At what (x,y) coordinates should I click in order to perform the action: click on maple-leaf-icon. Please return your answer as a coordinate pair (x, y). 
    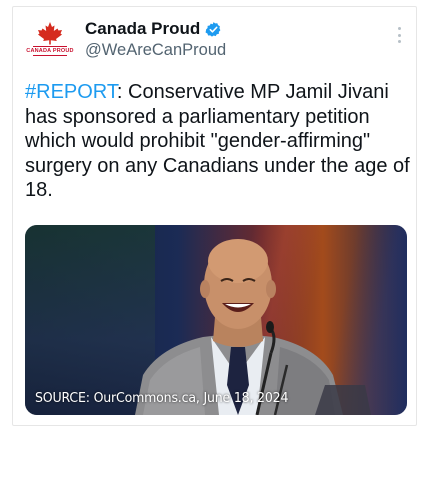
    Looking at the image, I should click on (50, 33).